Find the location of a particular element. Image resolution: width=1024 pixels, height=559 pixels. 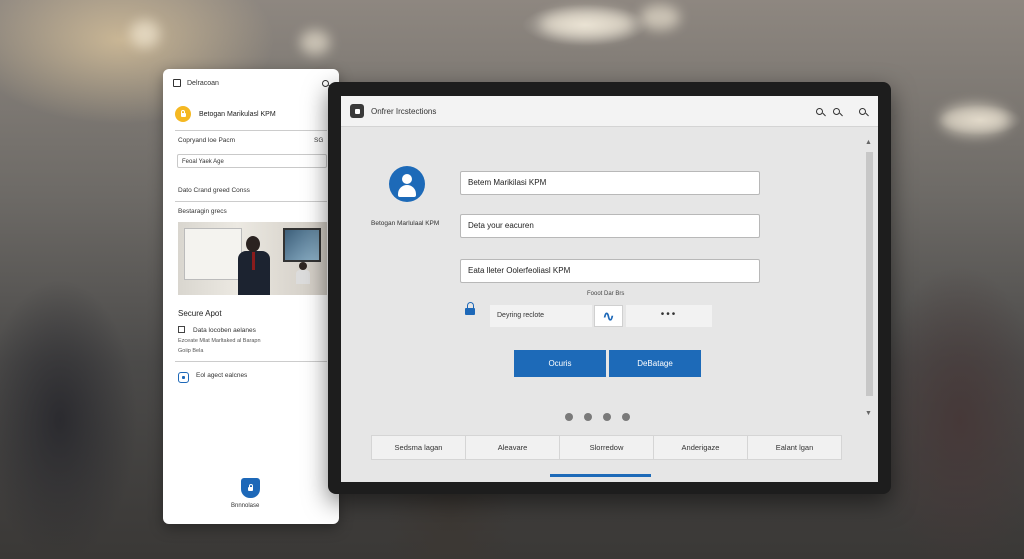

secure-title: Secure Apot is located at coordinates (200, 313).